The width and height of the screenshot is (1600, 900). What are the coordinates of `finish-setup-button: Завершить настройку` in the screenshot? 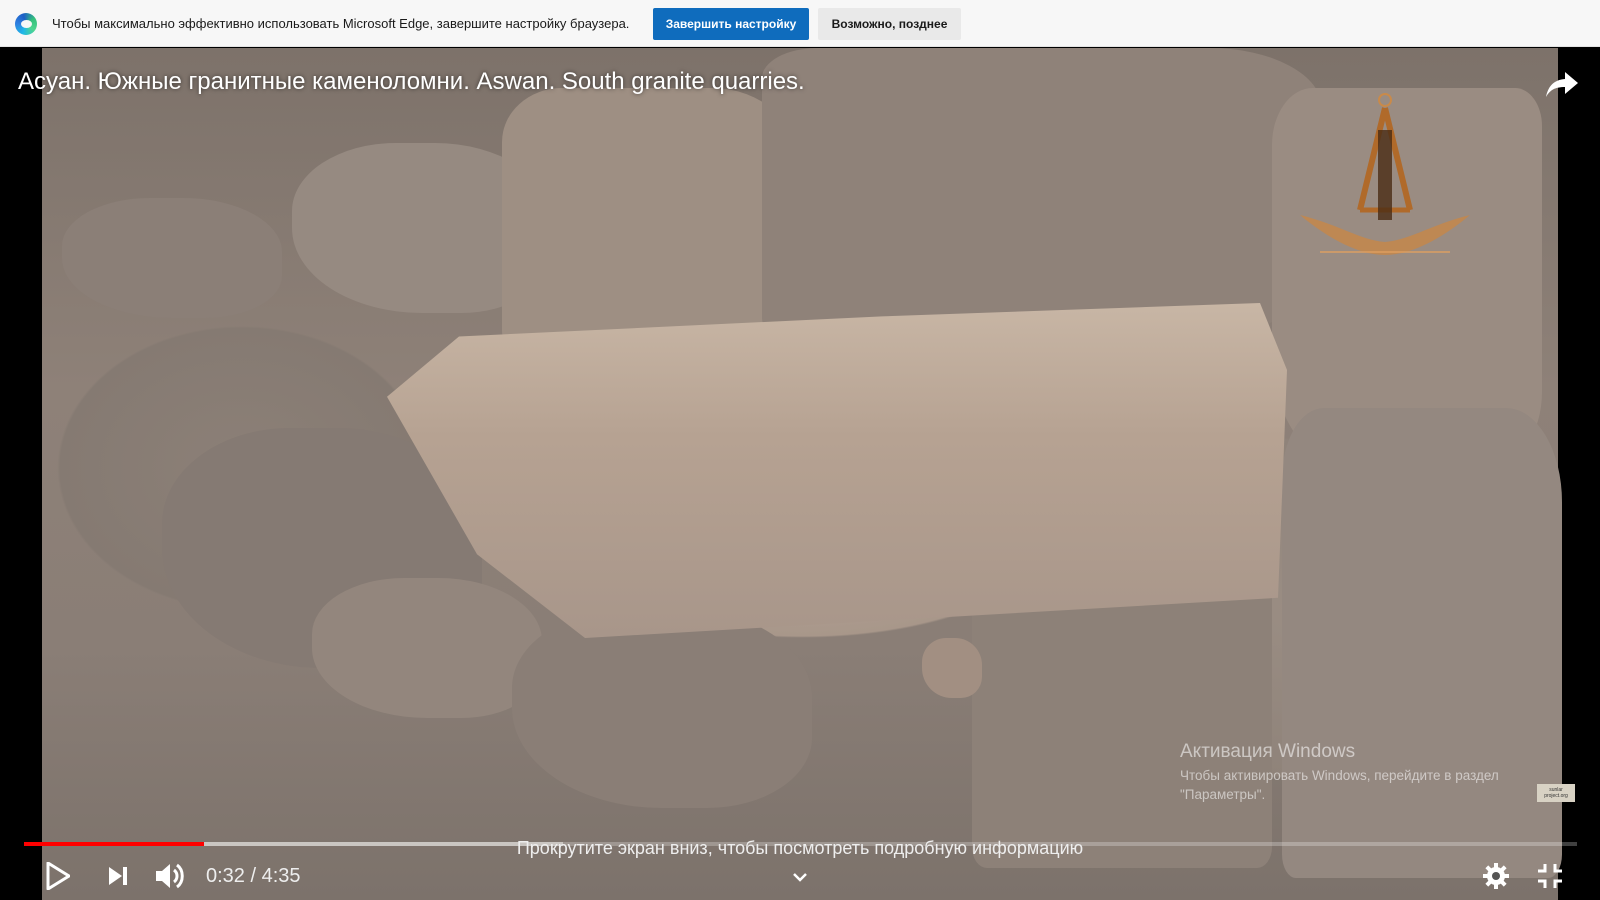 It's located at (731, 24).